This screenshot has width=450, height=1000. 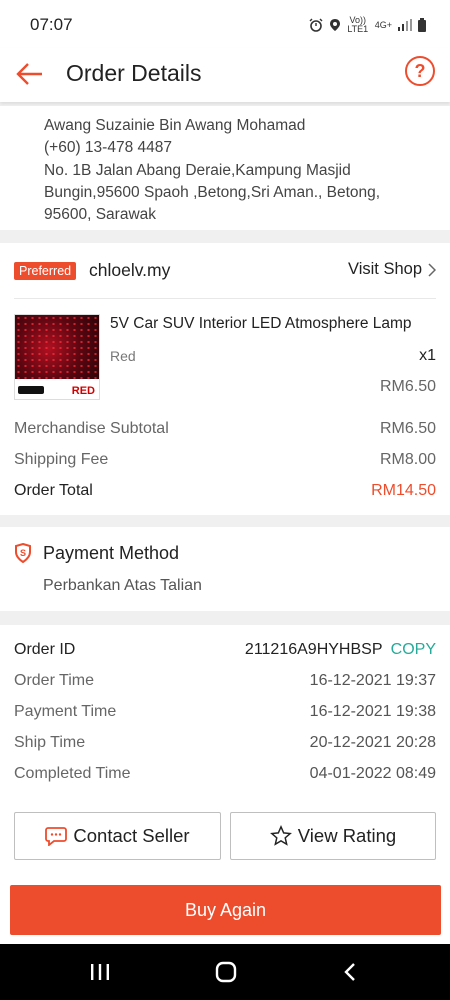 I want to click on shipping-fee-value: RM8.00, so click(x=407, y=459).